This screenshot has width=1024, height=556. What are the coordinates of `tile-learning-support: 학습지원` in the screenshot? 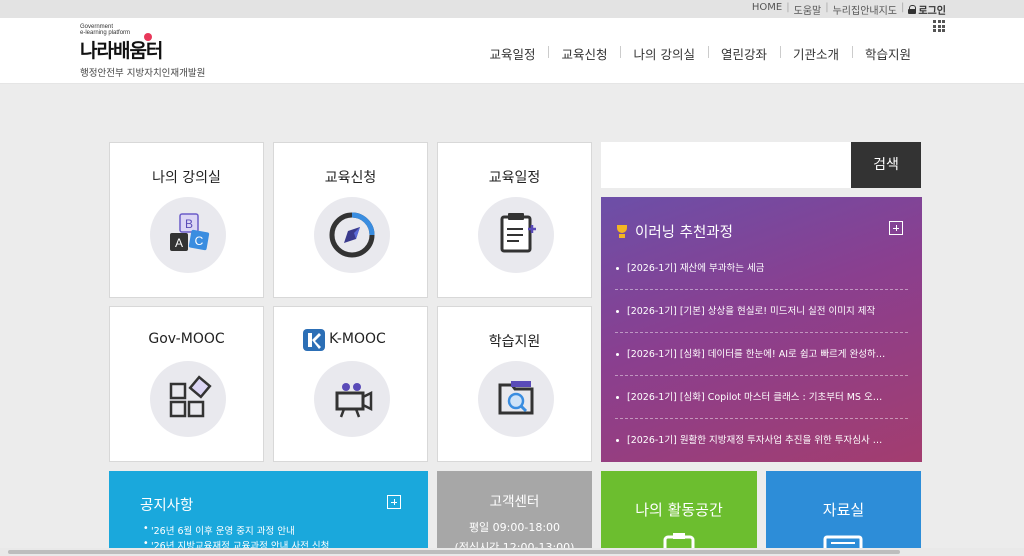 It's located at (514, 384).